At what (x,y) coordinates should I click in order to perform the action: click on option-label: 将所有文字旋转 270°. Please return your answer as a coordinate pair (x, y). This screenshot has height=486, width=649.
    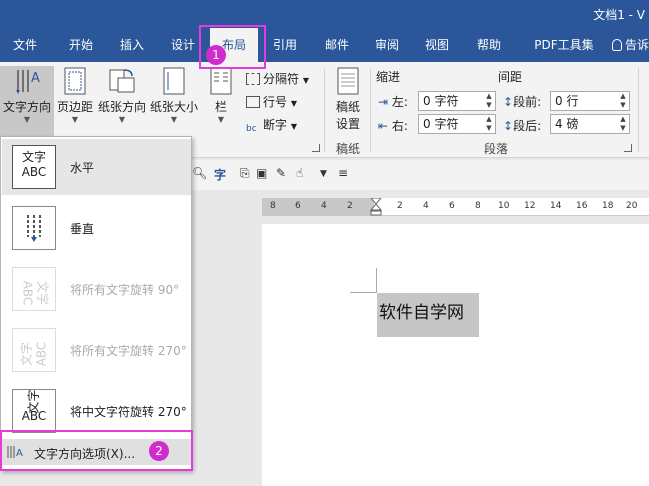
    Looking at the image, I should click on (128, 351).